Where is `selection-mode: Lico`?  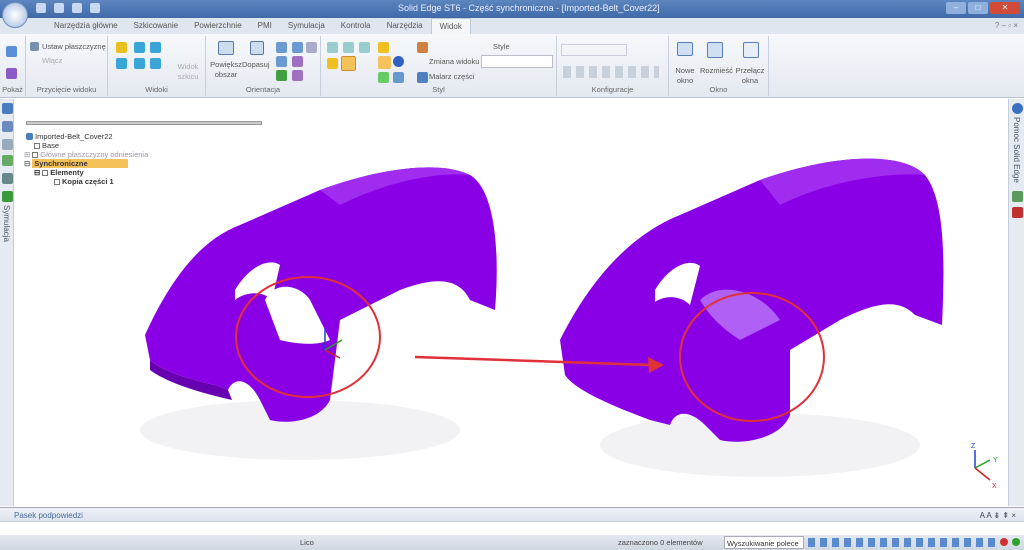
selection-mode: Lico is located at coordinates (307, 542).